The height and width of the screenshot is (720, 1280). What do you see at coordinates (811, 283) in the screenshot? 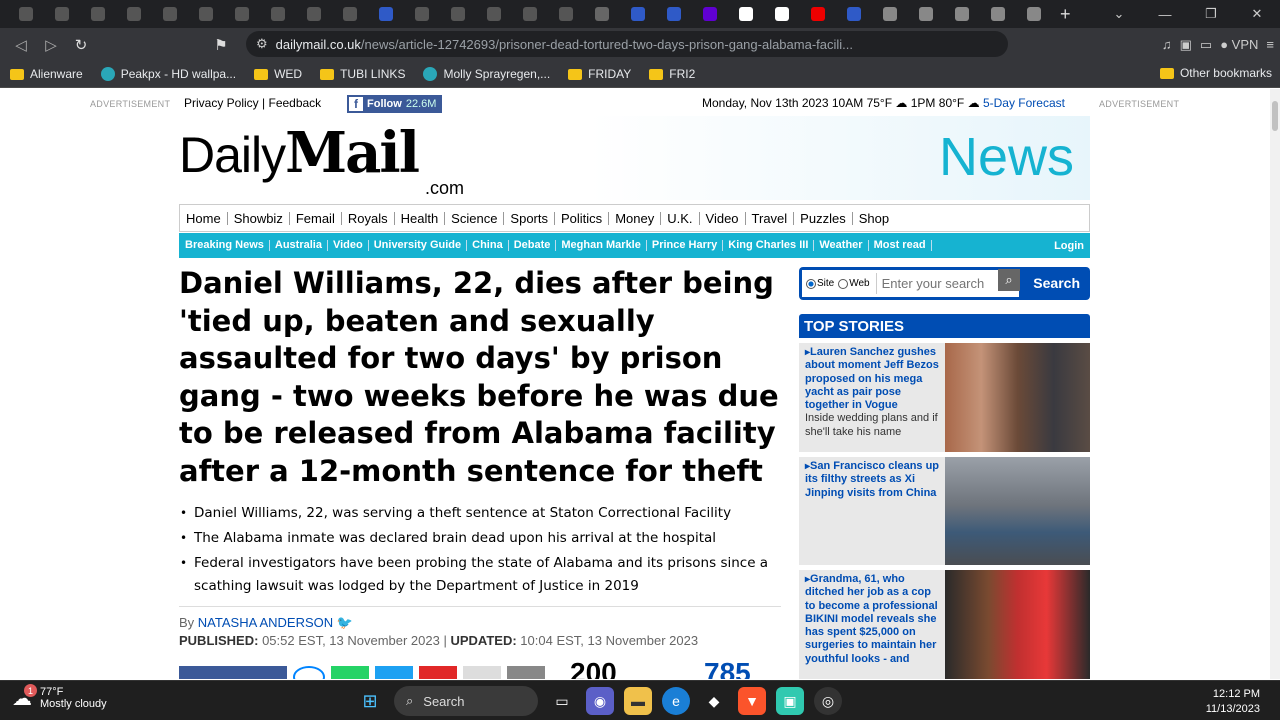
I see `radio-site` at bounding box center [811, 283].